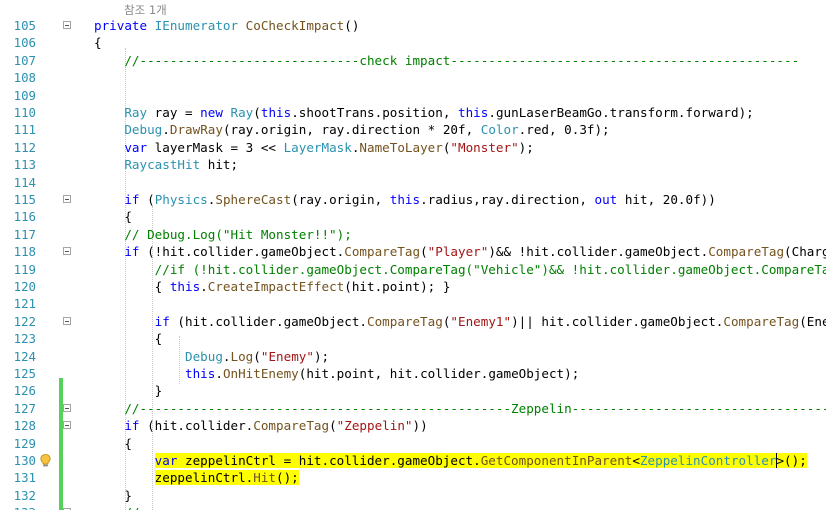 This screenshot has height=510, width=826. What do you see at coordinates (413, 216) in the screenshot?
I see `code-line: 116 {` at bounding box center [413, 216].